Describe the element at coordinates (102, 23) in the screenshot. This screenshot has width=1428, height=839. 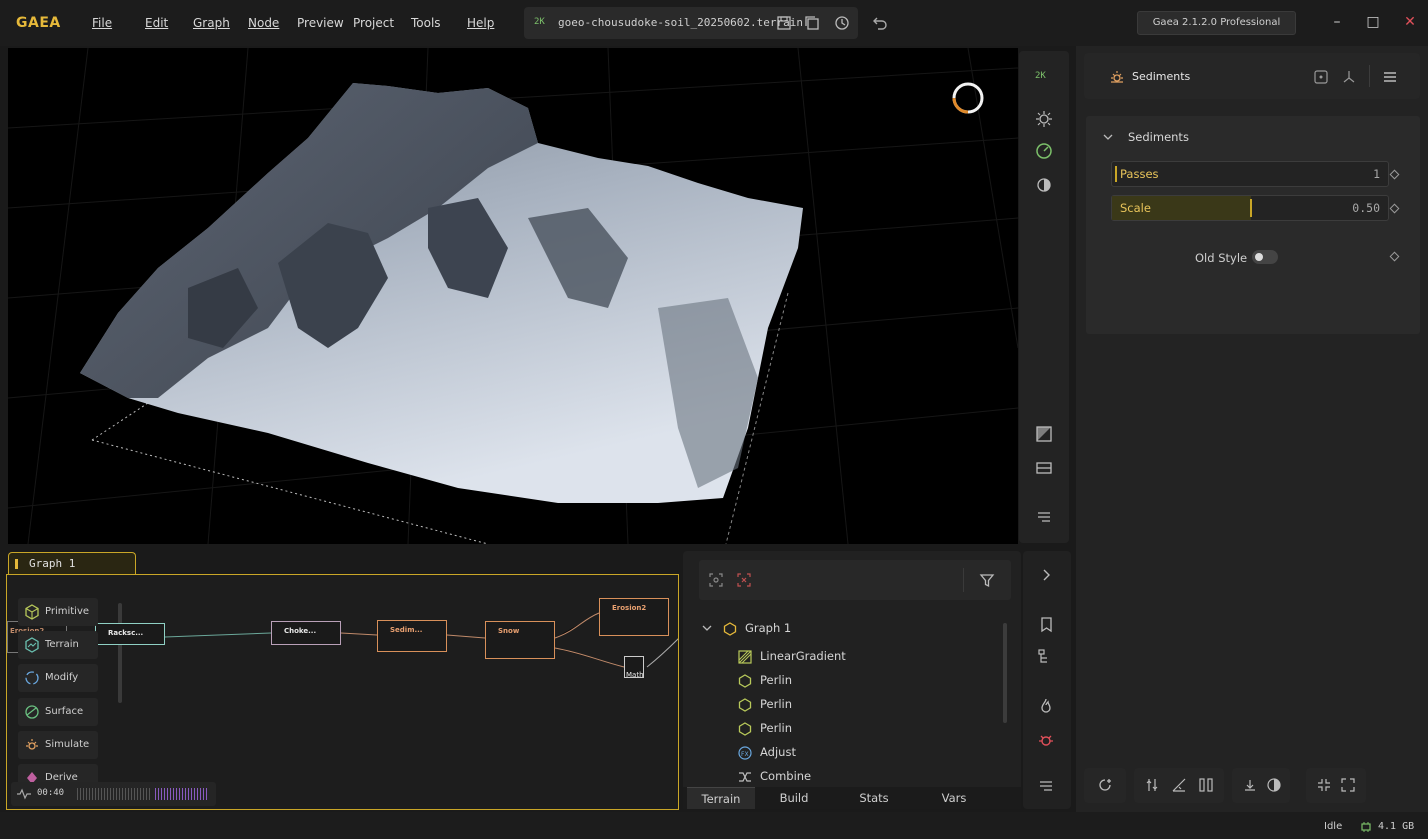
I see `menu-file: File` at that location.